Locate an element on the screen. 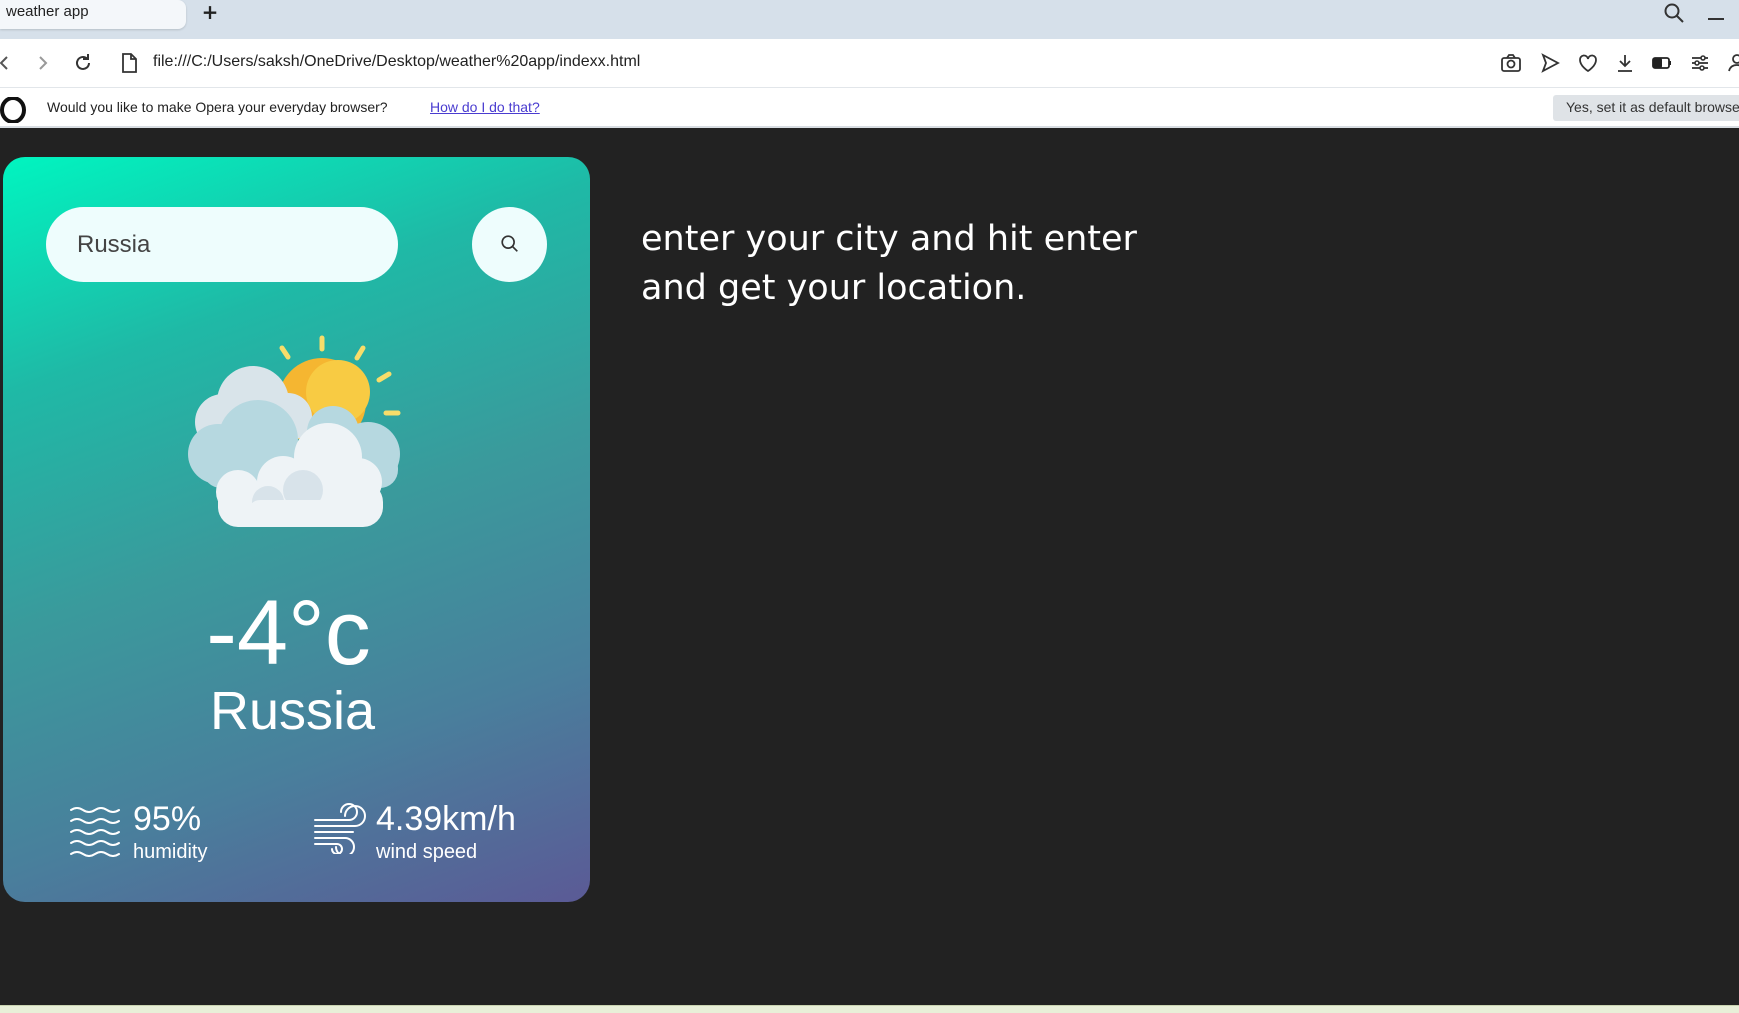  humidity-value: 95% is located at coordinates (167, 819).